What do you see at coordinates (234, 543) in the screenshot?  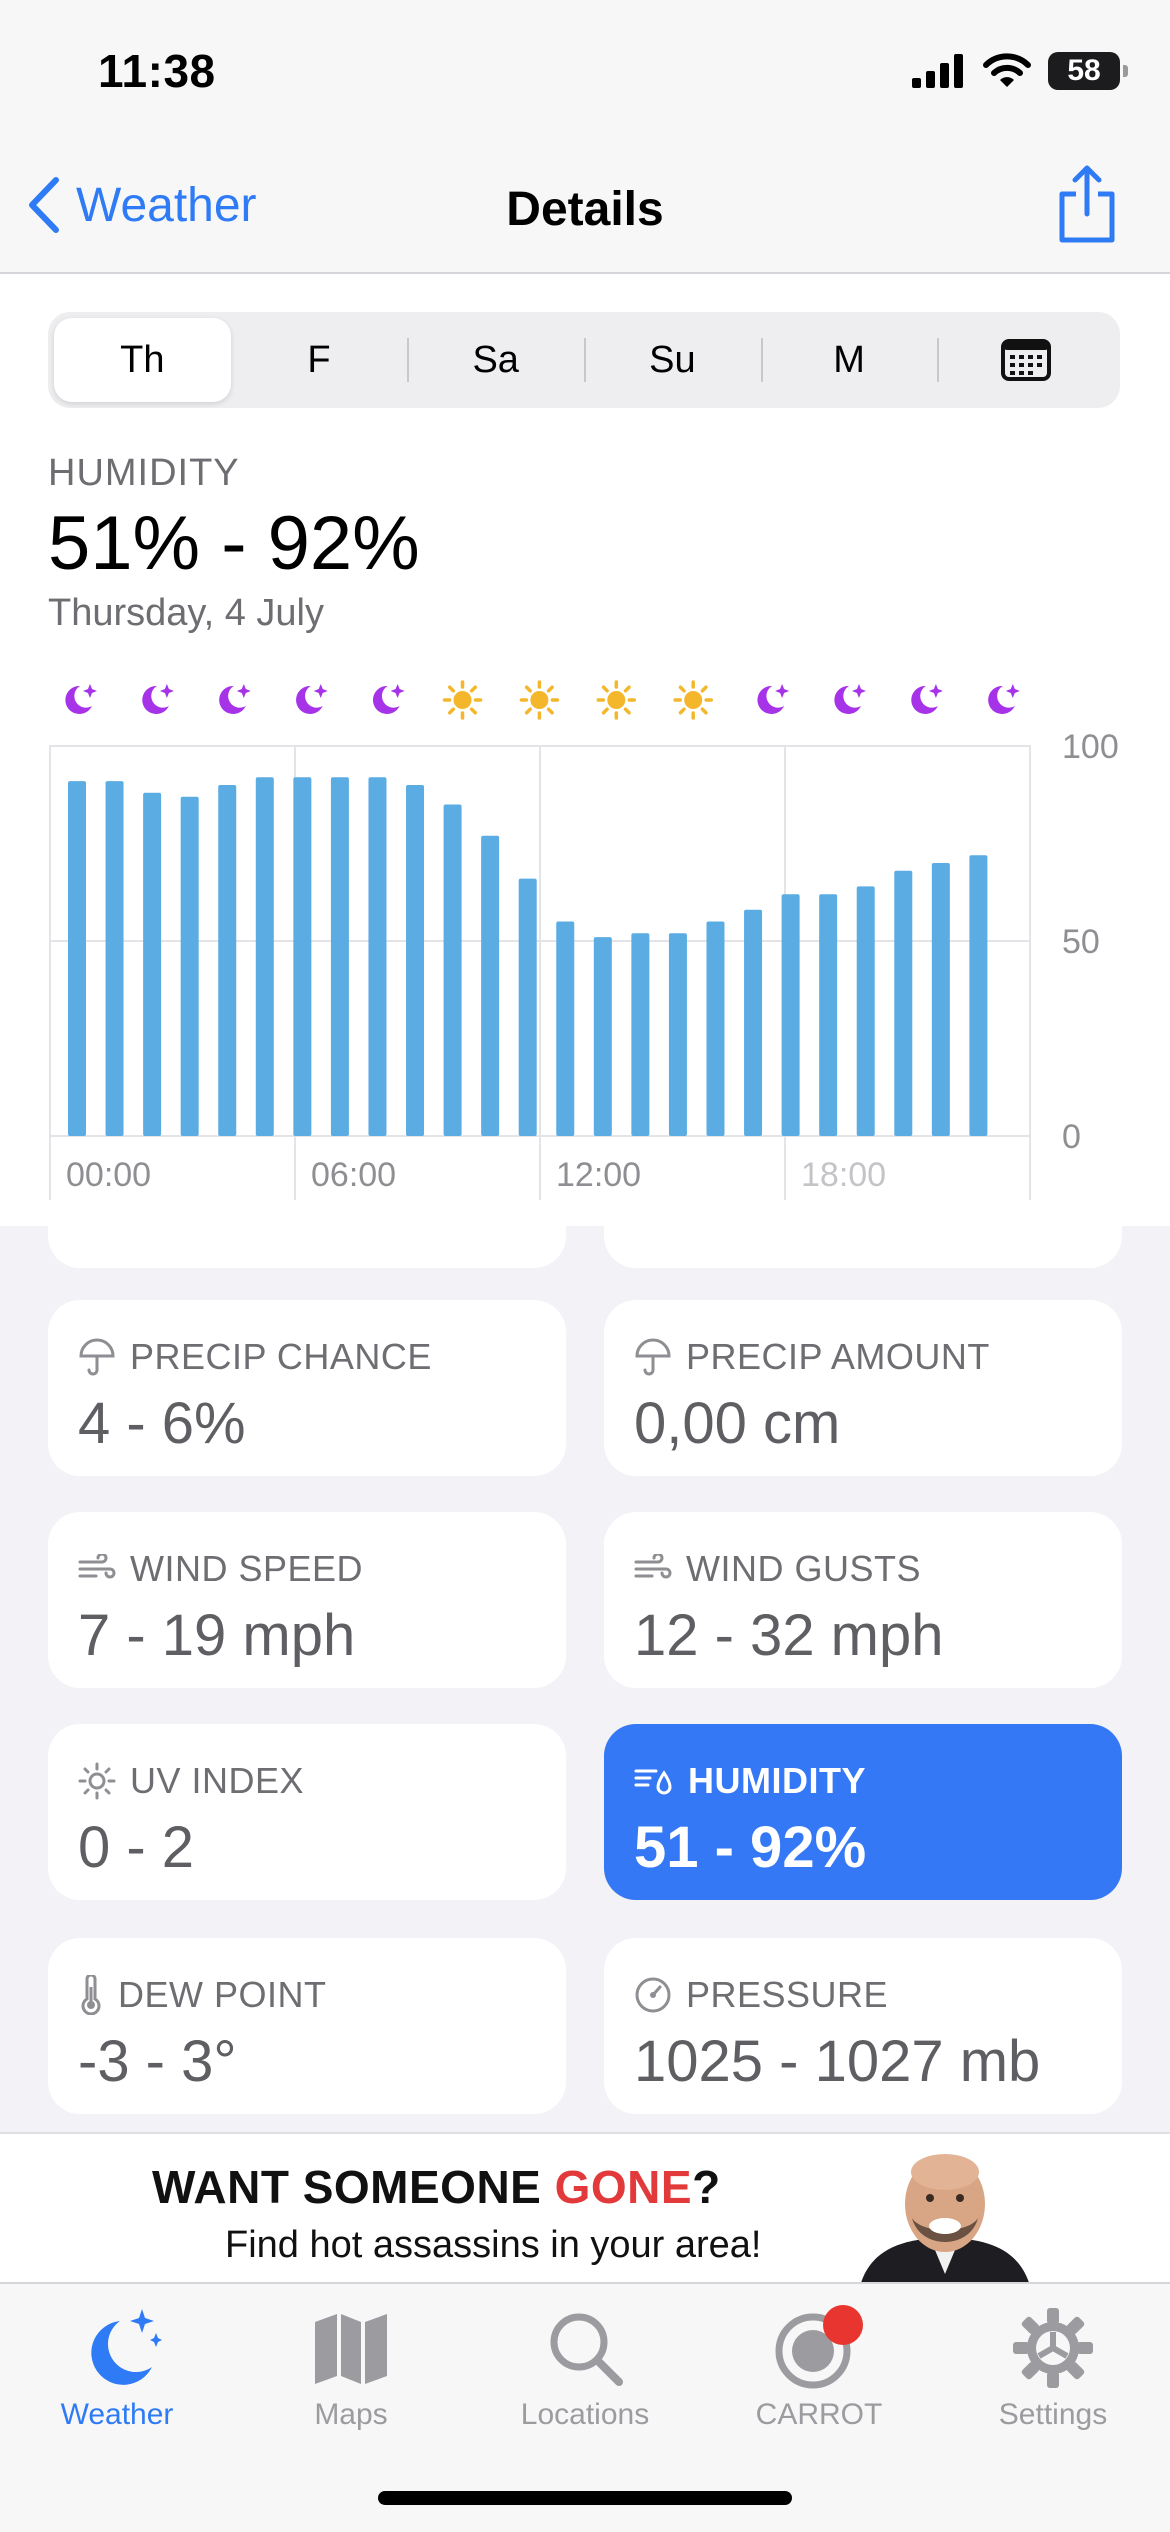 I see `metric-range: 51% - 92%` at bounding box center [234, 543].